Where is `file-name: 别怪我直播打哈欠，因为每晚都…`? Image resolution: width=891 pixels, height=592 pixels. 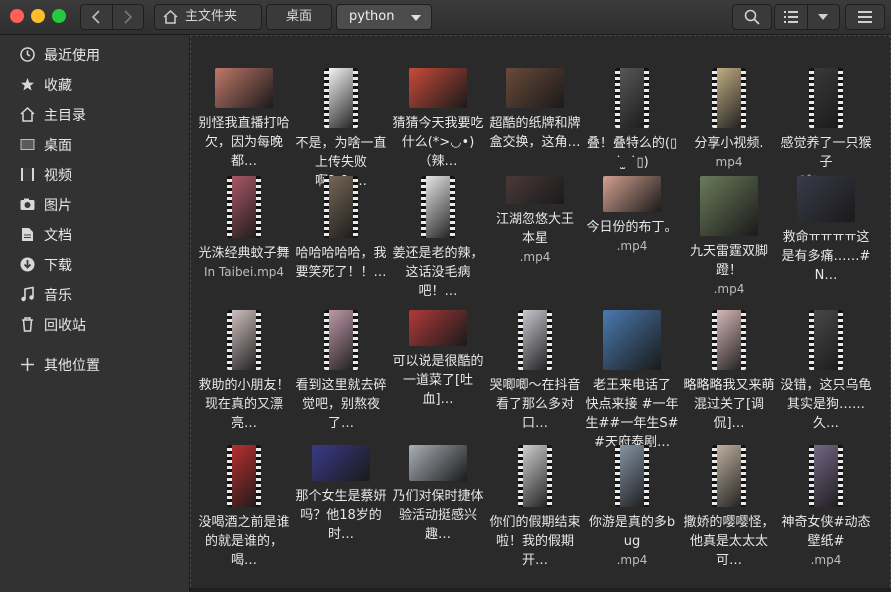
file-name: 别怪我直播打哈欠，因为每晚都… is located at coordinates (244, 142).